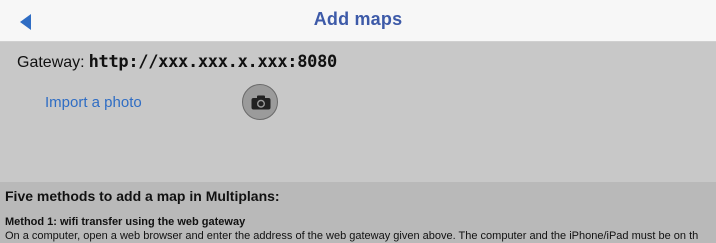 This screenshot has height=243, width=716. I want to click on camera-button, so click(260, 102).